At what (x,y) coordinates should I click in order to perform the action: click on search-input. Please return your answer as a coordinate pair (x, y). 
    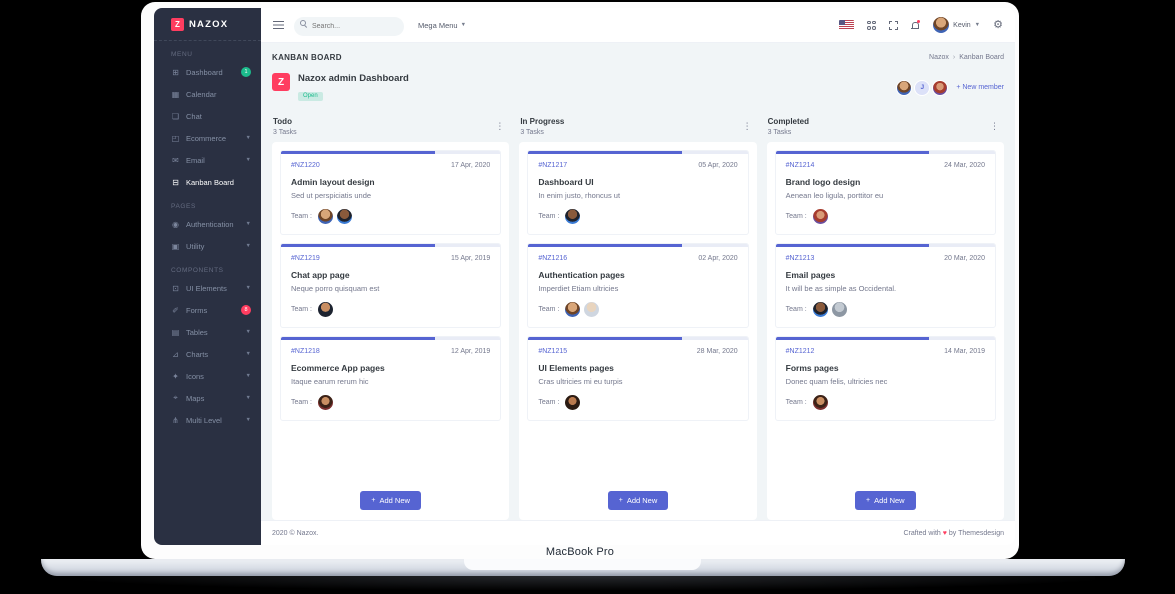
    Looking at the image, I should click on (349, 26).